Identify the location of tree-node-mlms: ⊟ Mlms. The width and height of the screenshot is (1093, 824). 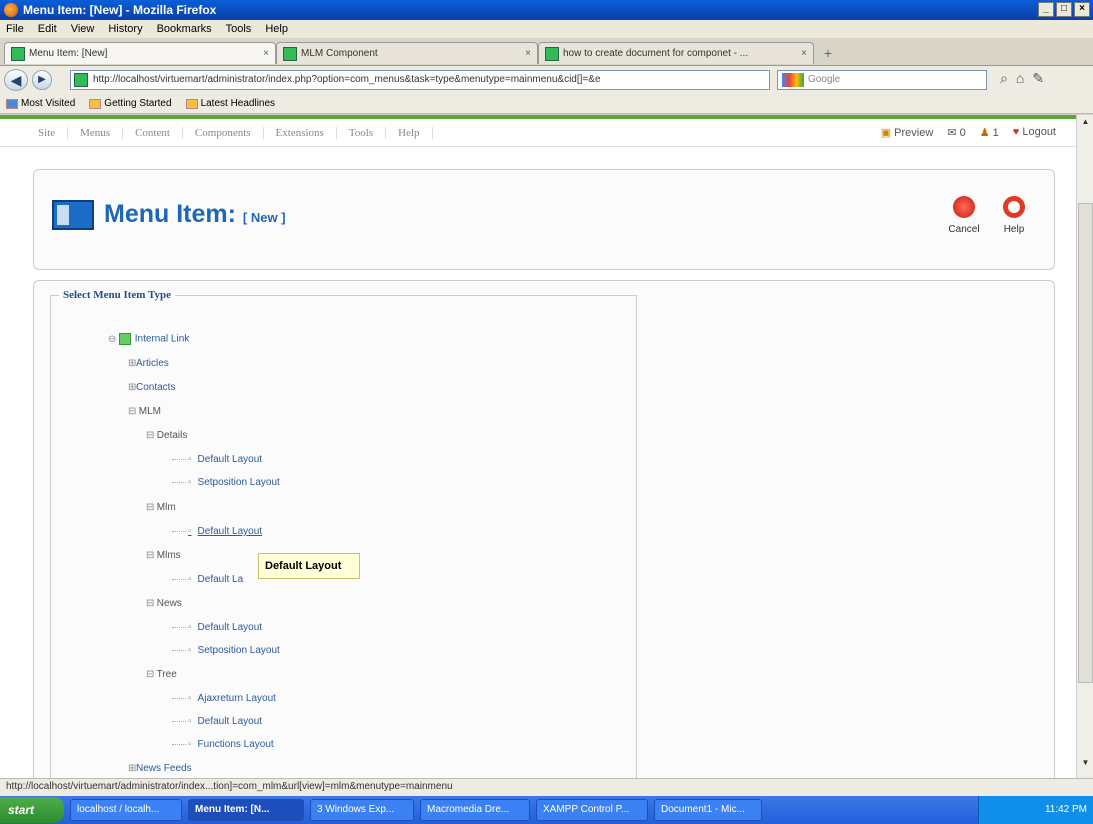
(163, 555).